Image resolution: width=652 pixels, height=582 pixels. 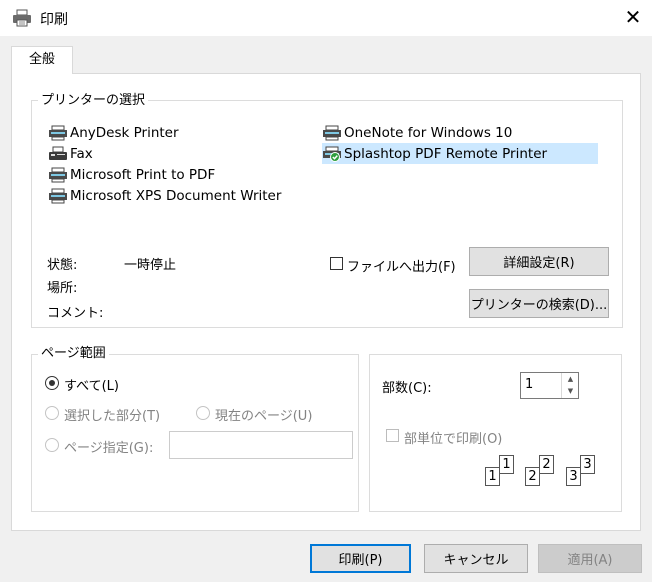 I want to click on print-to-file-label: ファイルへ出力(F), so click(x=401, y=265).